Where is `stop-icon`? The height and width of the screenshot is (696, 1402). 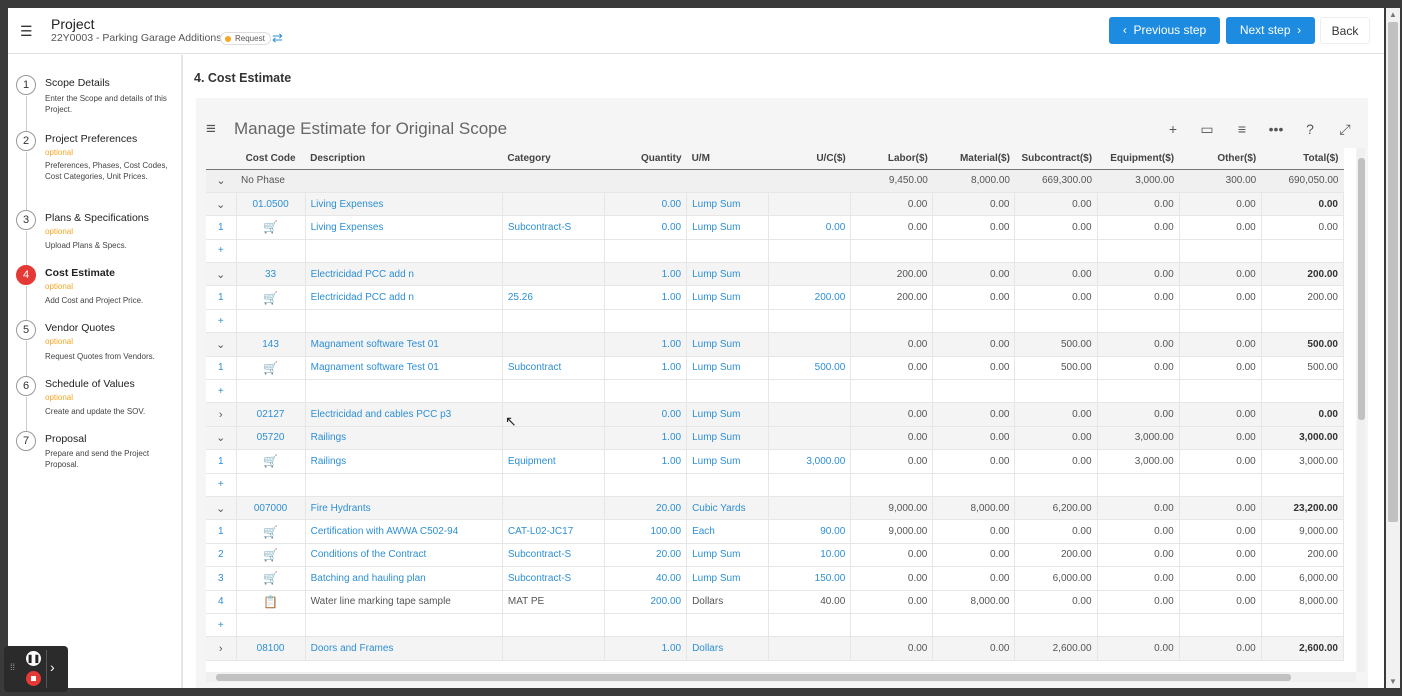 stop-icon is located at coordinates (33, 678).